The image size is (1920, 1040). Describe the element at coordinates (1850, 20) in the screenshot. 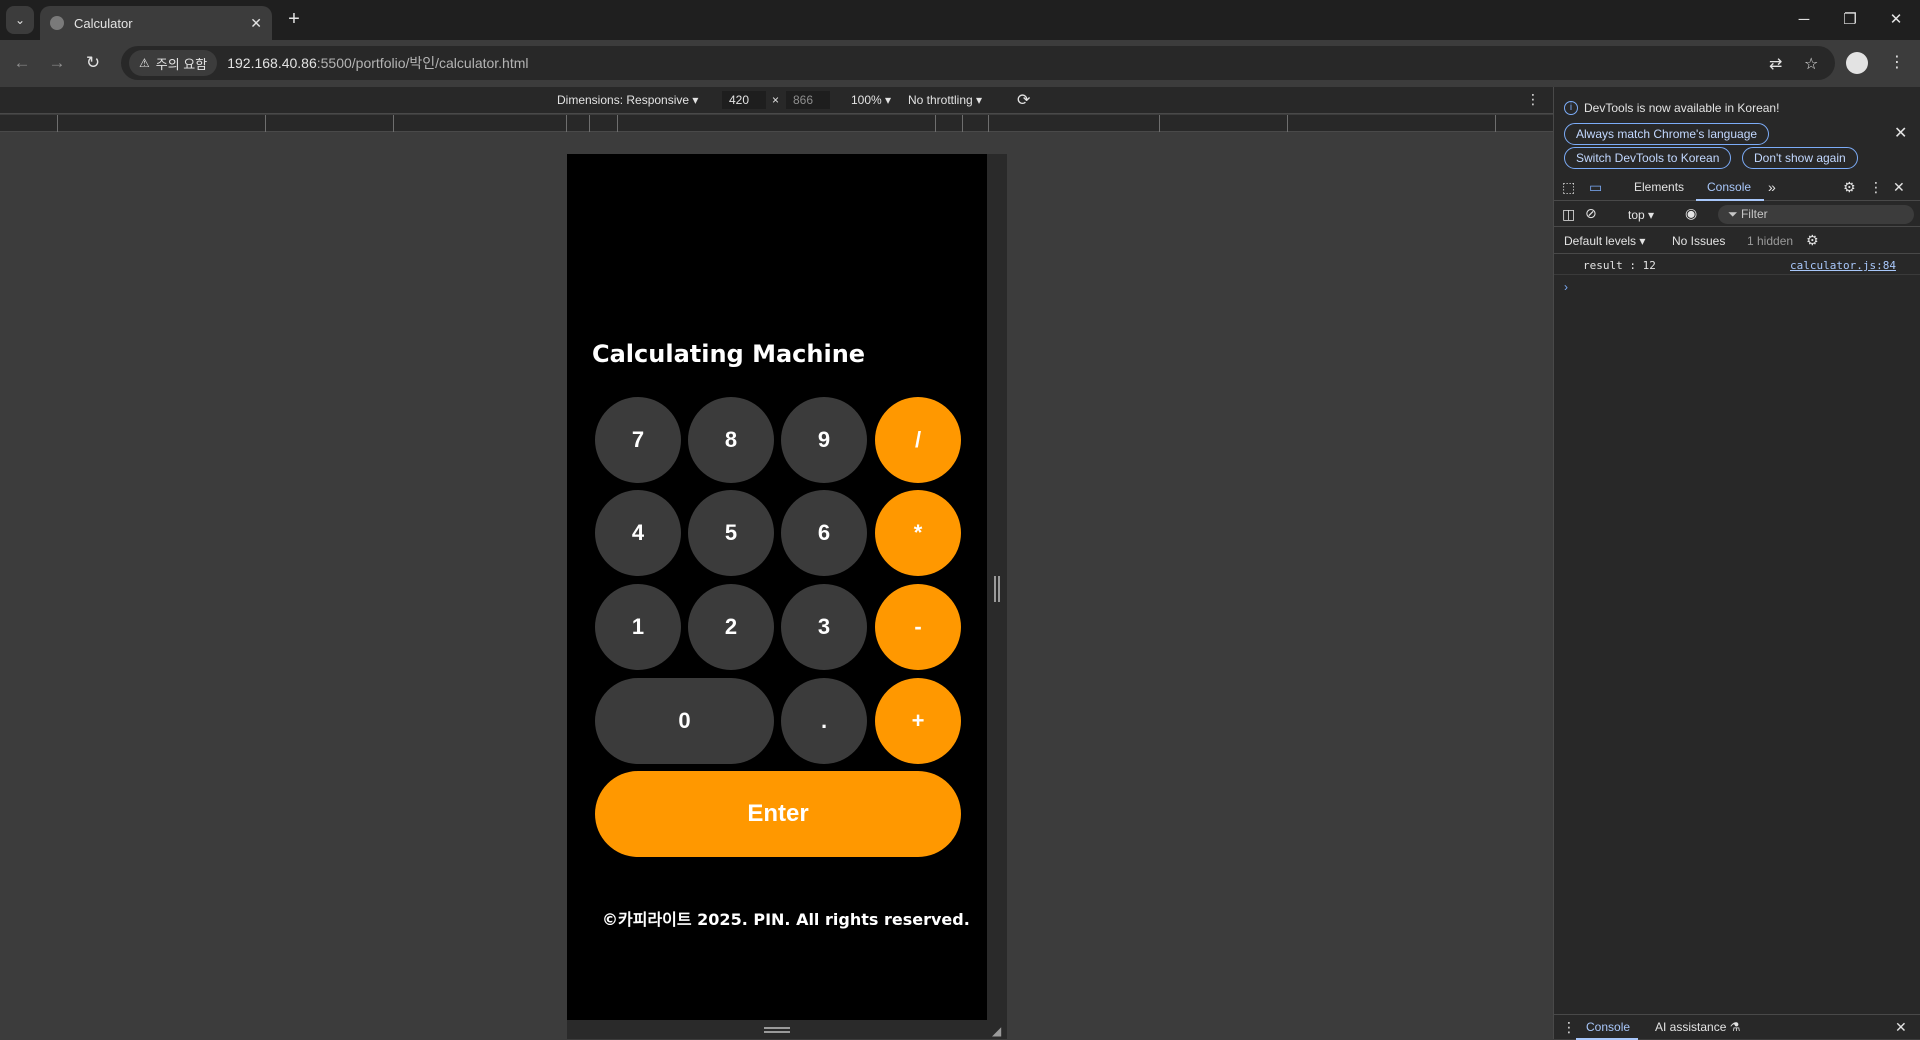

I see `restore-button: ❐` at that location.